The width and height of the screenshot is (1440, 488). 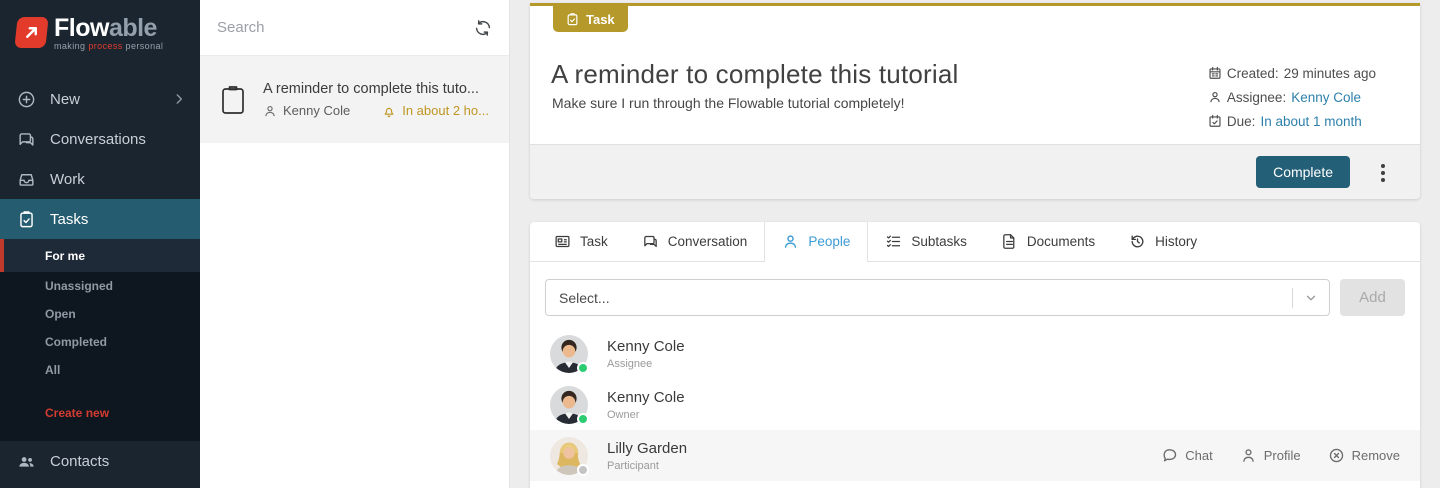 I want to click on tasks-filter-open: Open, so click(x=100, y=314).